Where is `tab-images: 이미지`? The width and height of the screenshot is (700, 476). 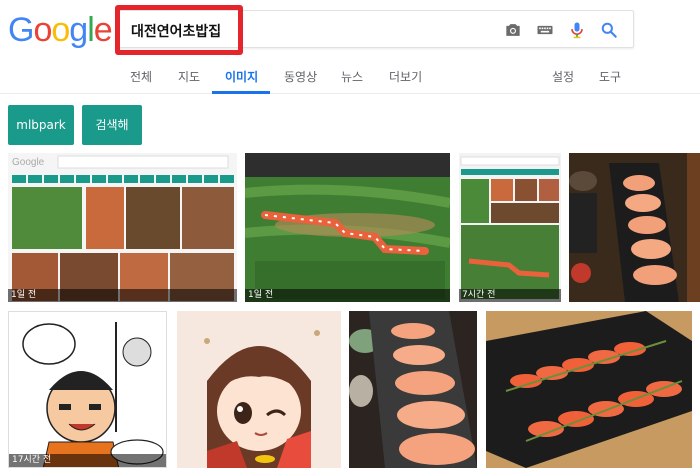 tab-images: 이미지 is located at coordinates (241, 76).